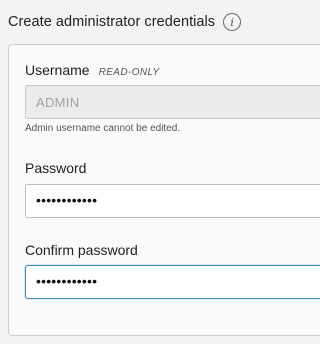 This screenshot has width=320, height=344. I want to click on username-field: ADMIN, so click(172, 102).